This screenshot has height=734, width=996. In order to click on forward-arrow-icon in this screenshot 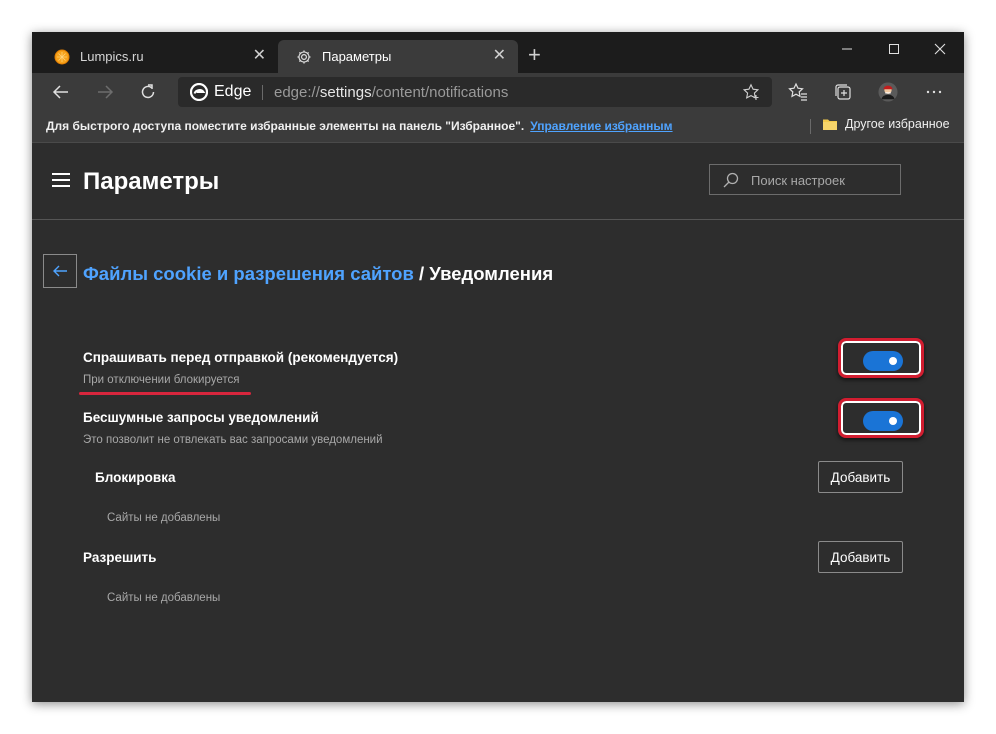, I will do `click(105, 92)`.